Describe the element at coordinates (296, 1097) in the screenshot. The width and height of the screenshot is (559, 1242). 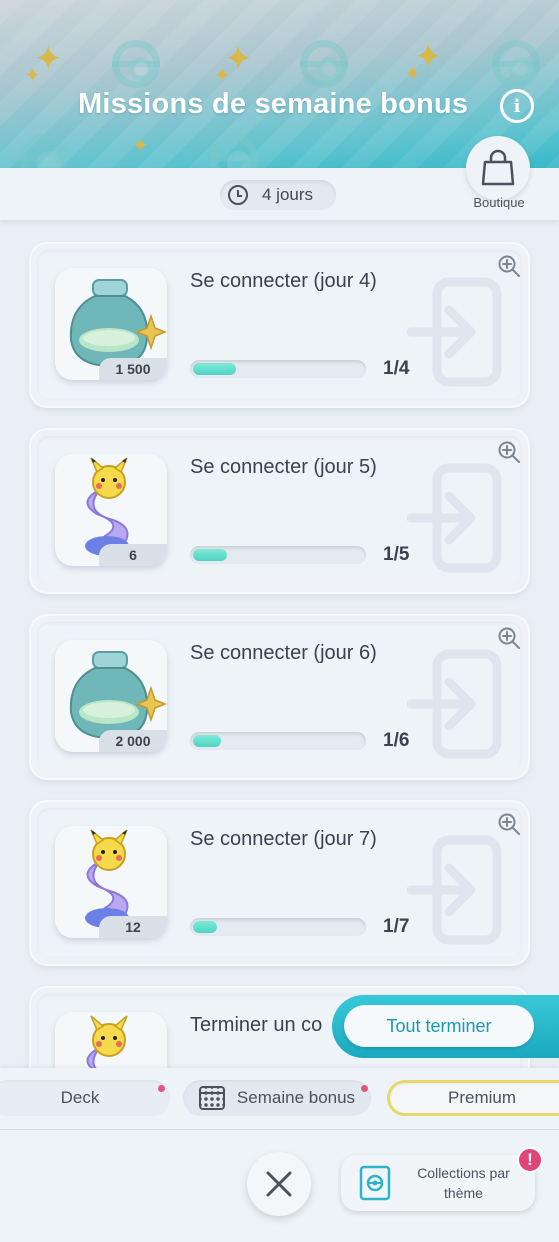
I see `tab-bonus-week-label: Semaine bonus` at that location.